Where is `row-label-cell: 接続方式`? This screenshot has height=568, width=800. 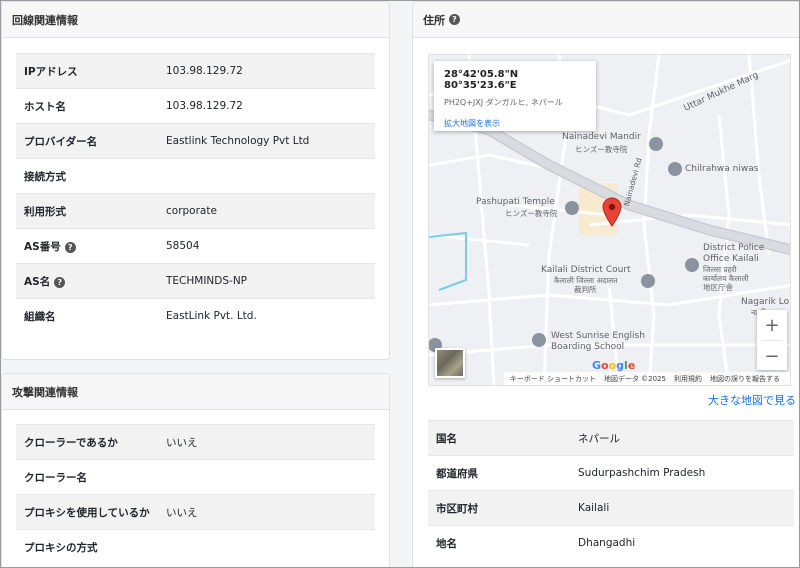 row-label-cell: 接続方式 is located at coordinates (88, 176).